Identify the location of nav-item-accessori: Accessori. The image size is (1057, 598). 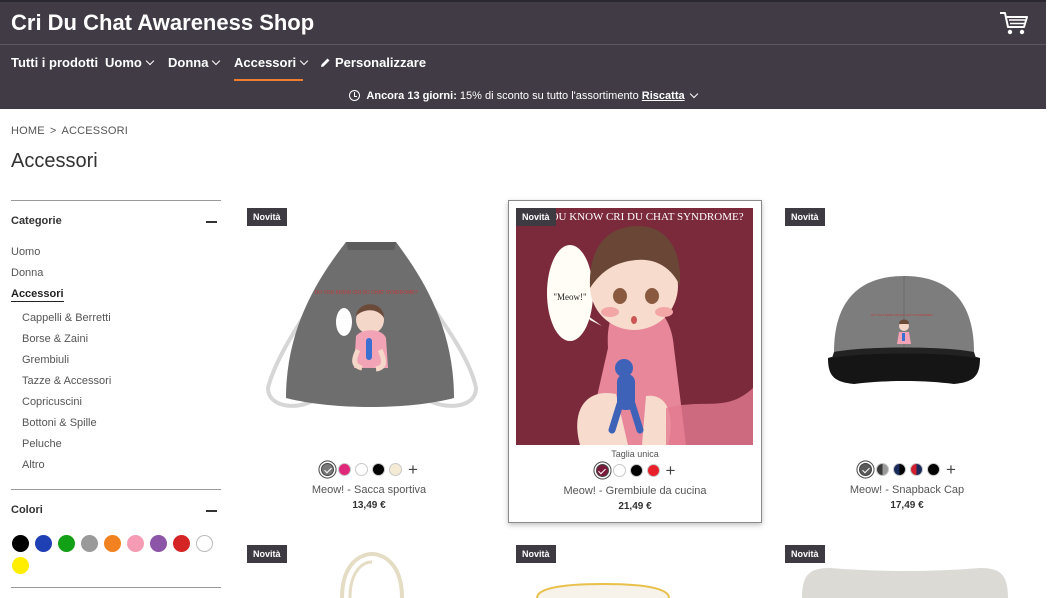
(271, 69).